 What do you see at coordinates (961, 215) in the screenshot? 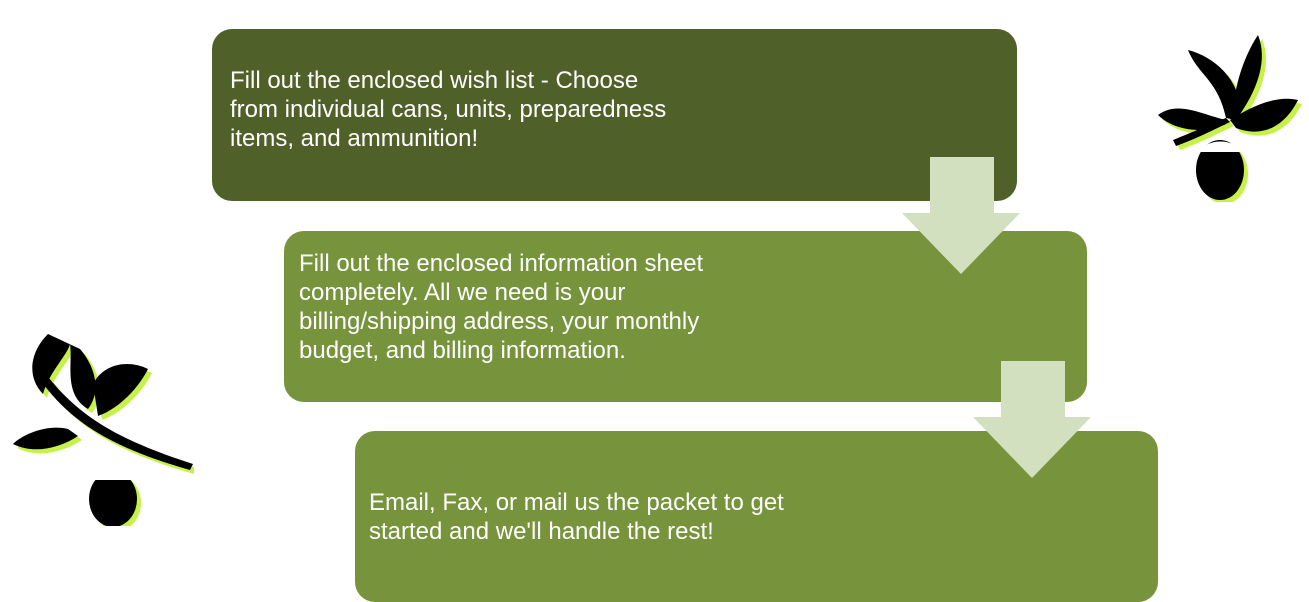
I see `arrow-1-icon` at bounding box center [961, 215].